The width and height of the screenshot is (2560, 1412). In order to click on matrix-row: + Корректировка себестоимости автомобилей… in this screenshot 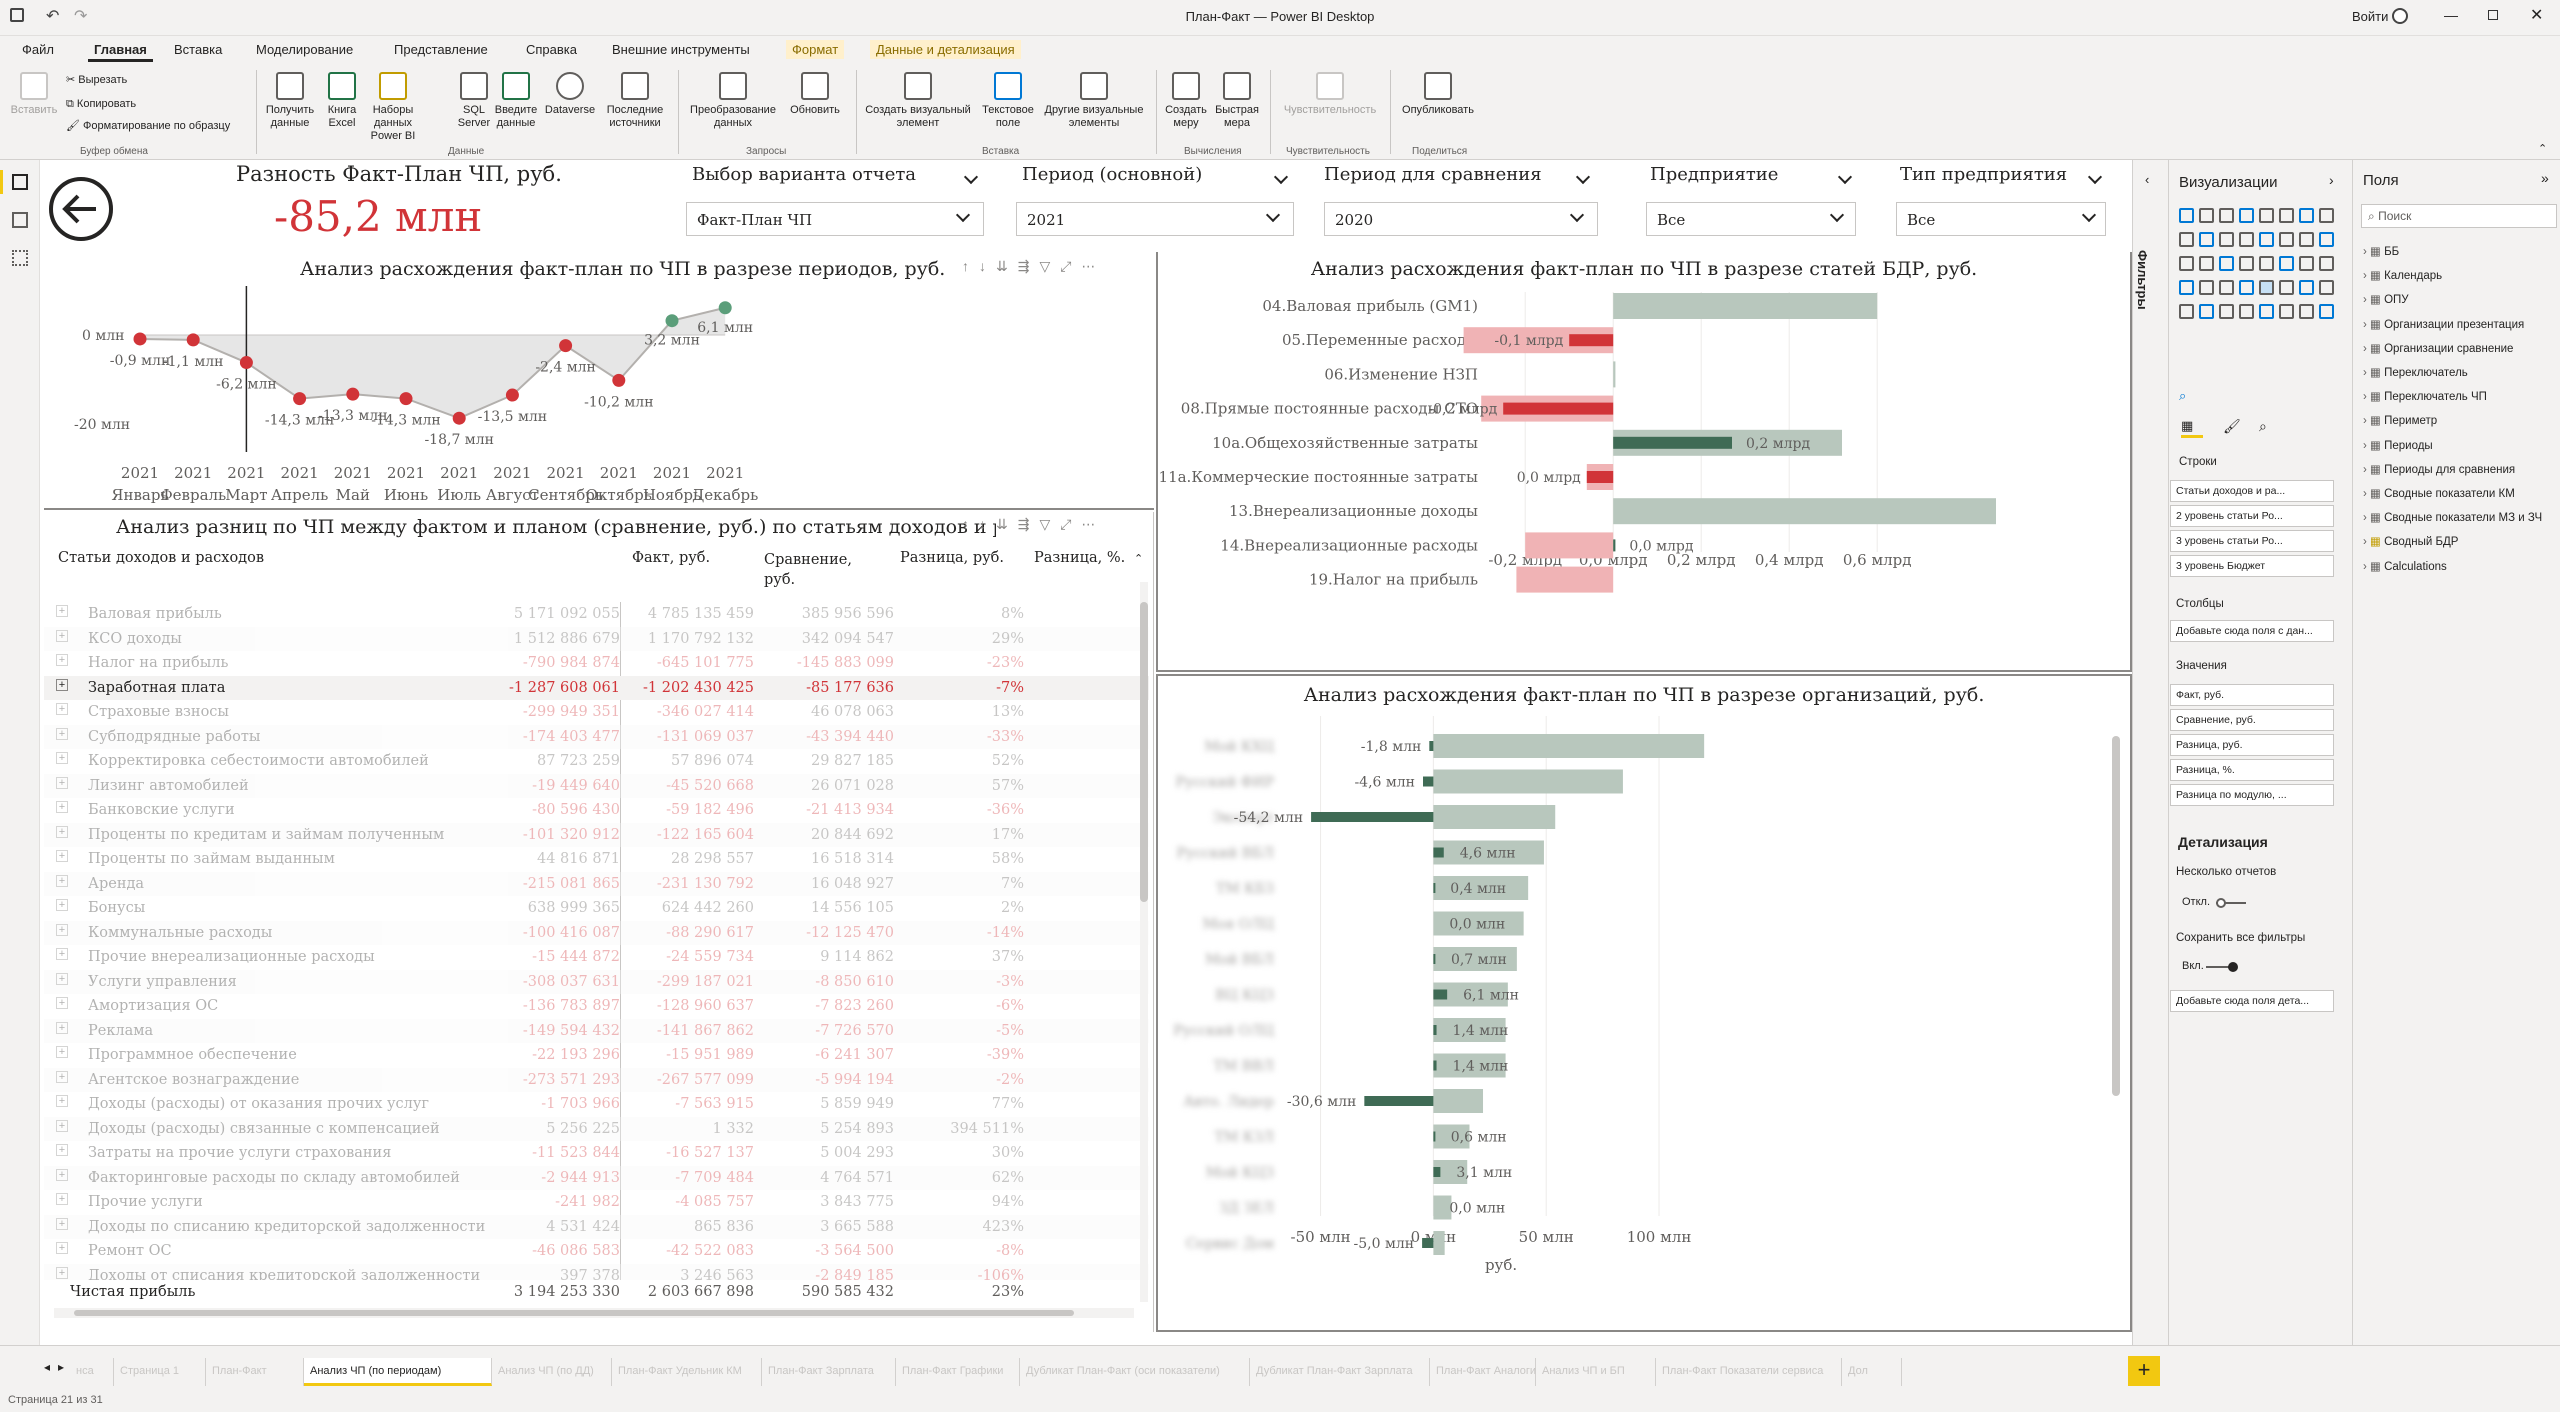, I will do `click(596, 761)`.